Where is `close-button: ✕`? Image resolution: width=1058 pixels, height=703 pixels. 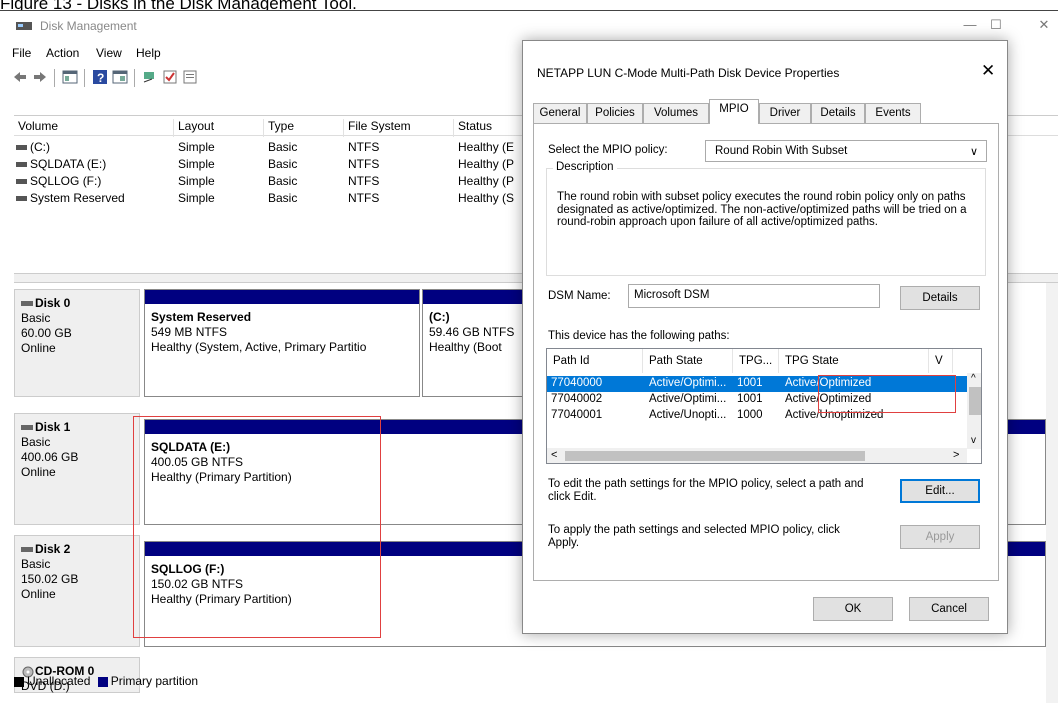
close-button: ✕ is located at coordinates (1044, 26).